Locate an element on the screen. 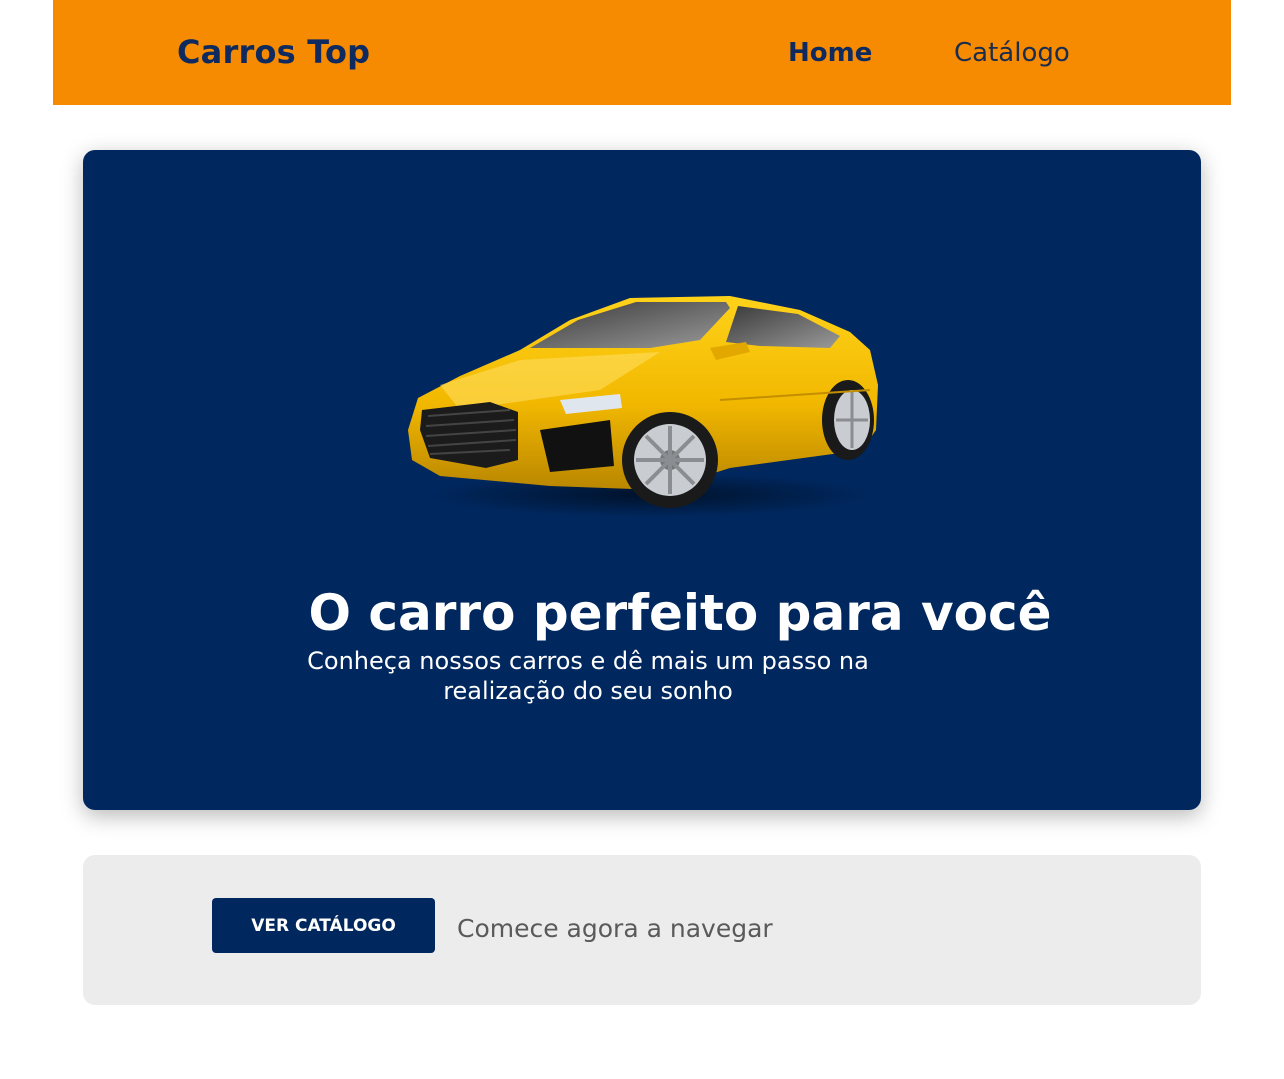 This screenshot has width=1284, height=1079. cta-bar: VER CATÁLOGO Comece agora a navegar is located at coordinates (642, 930).